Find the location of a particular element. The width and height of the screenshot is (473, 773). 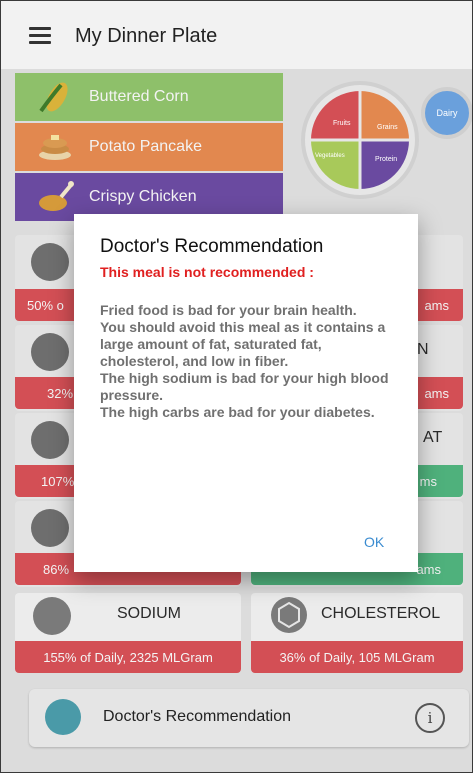

corn-icon is located at coordinates (53, 97).